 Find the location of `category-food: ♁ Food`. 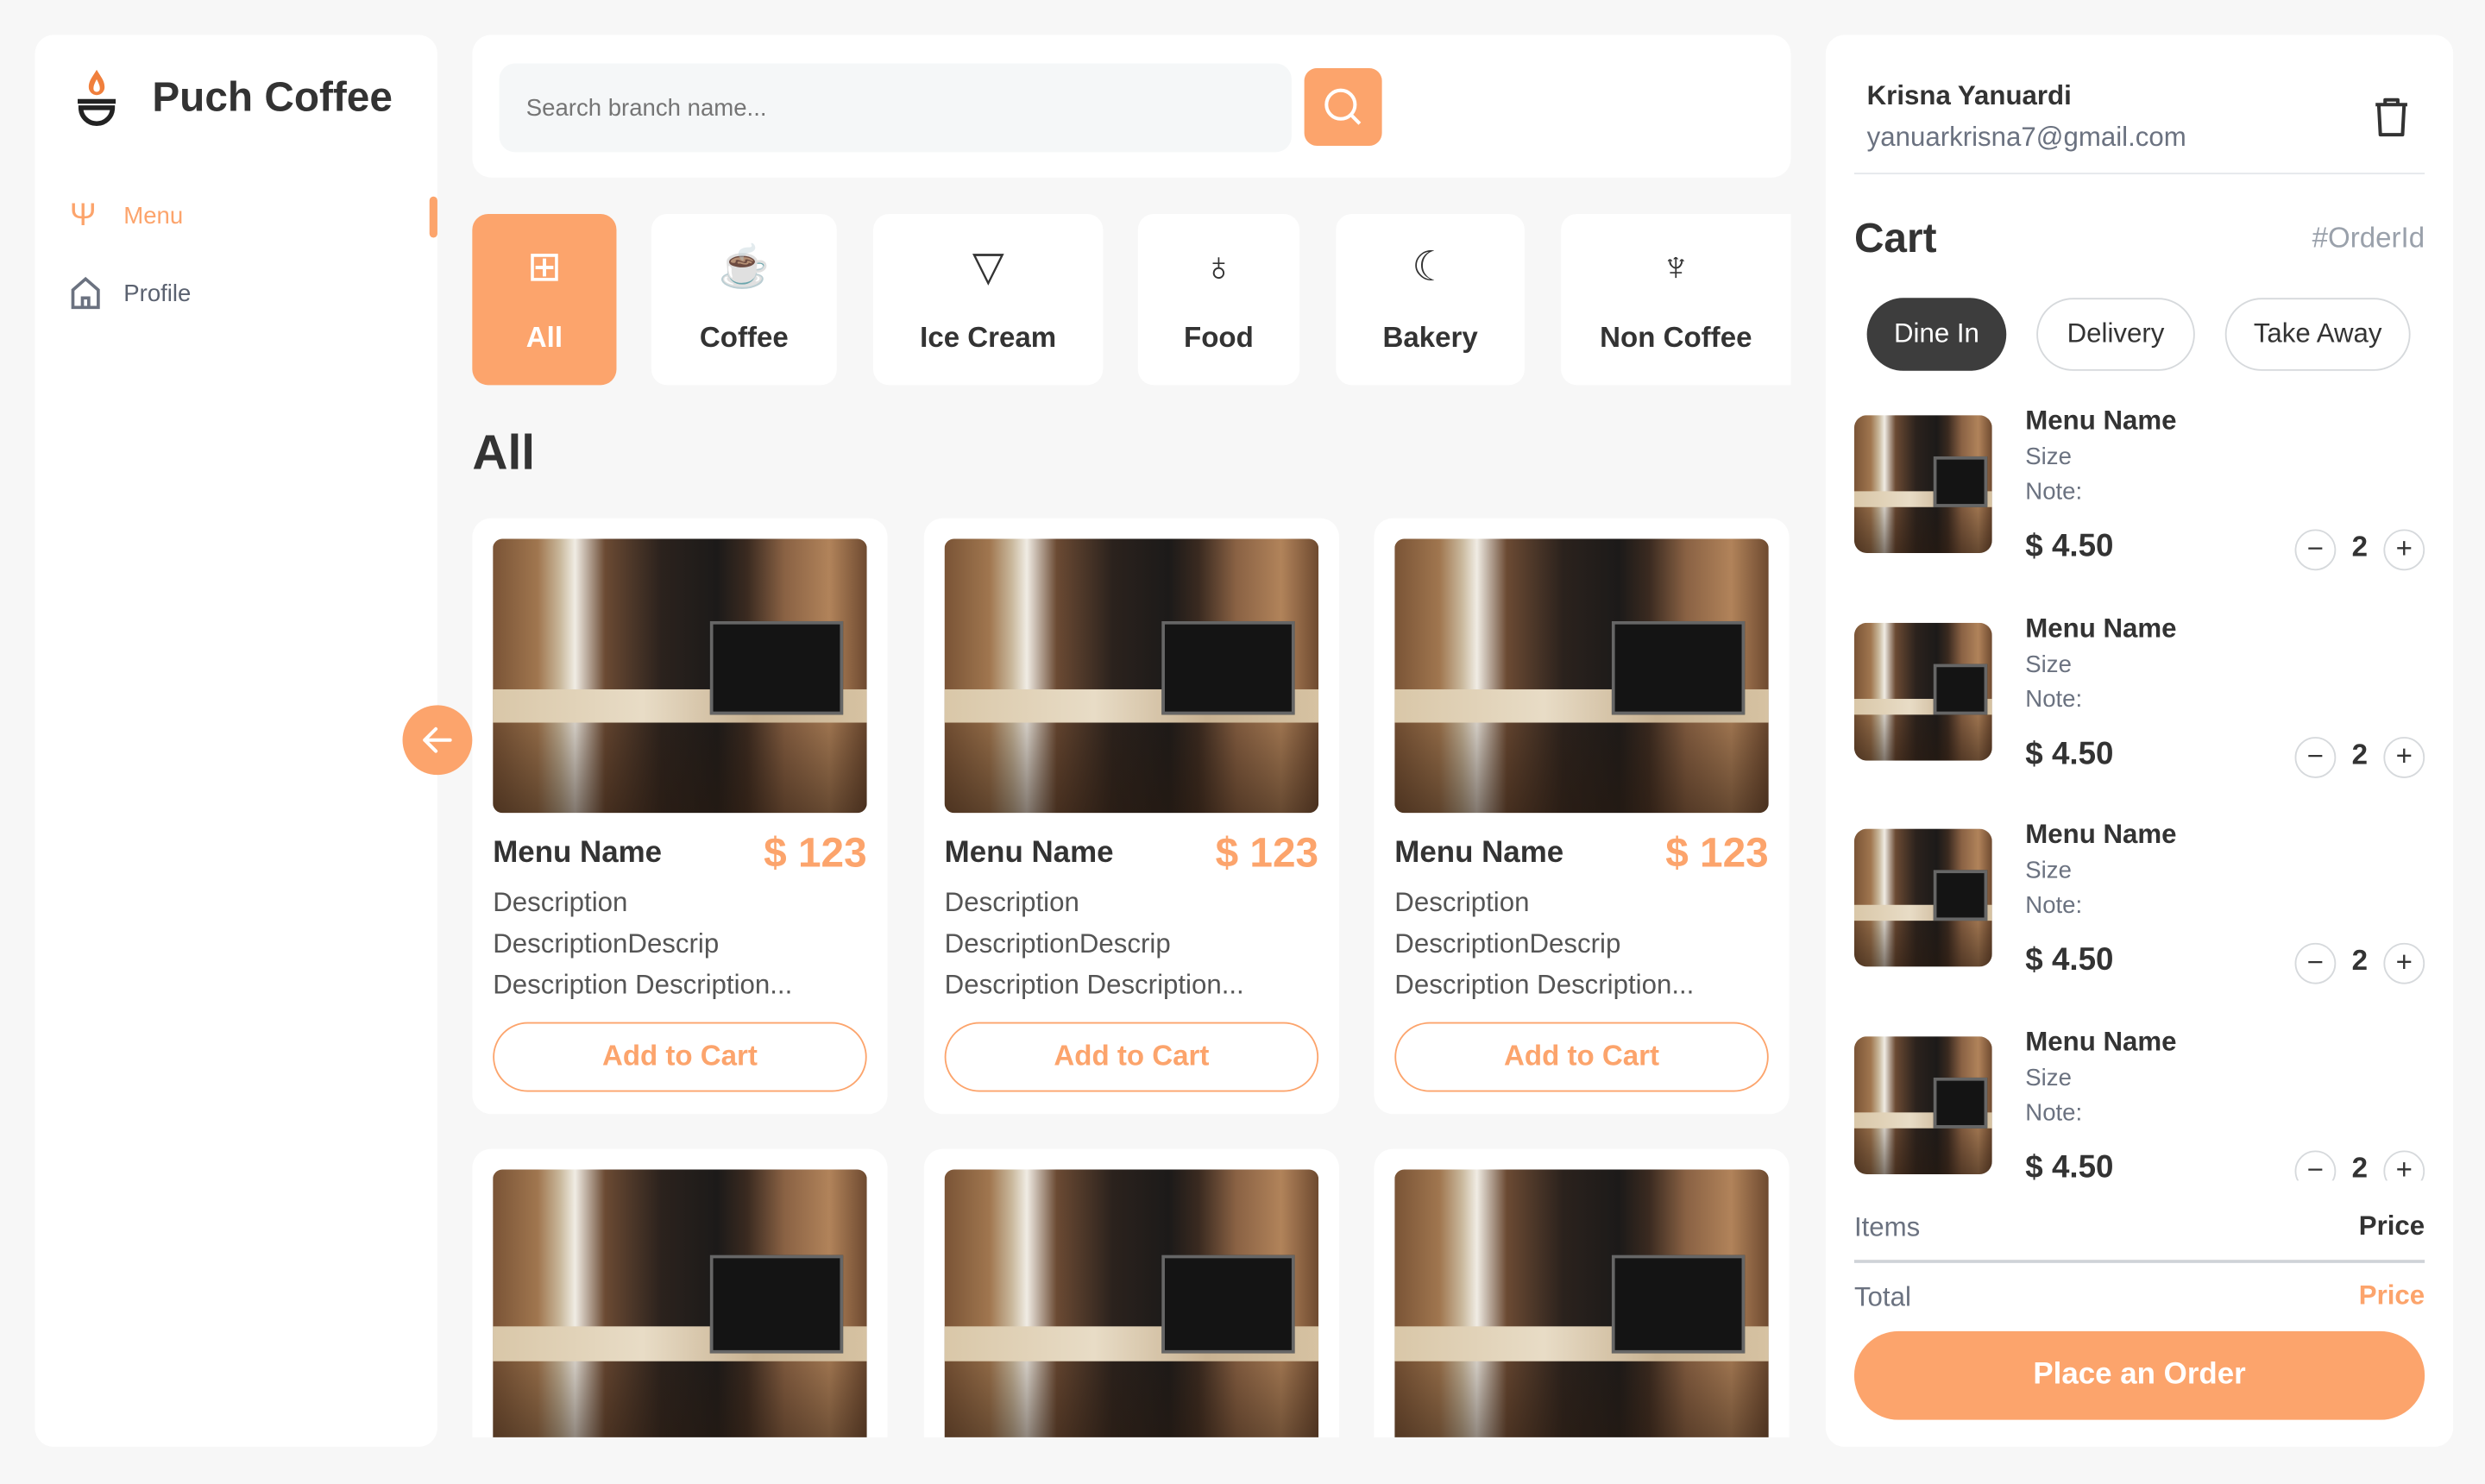

category-food: ♁ Food is located at coordinates (1218, 299).